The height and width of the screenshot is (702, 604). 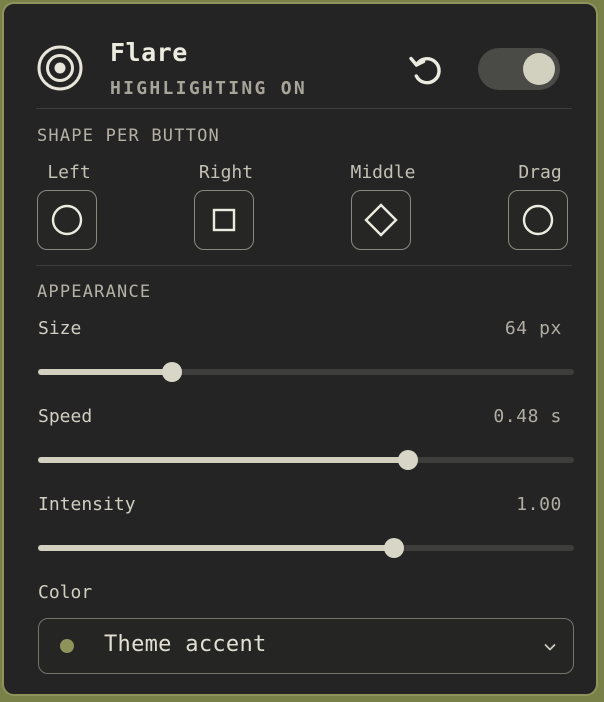 What do you see at coordinates (128, 136) in the screenshot?
I see `shape-section-title: SHAPE PER BUTTON` at bounding box center [128, 136].